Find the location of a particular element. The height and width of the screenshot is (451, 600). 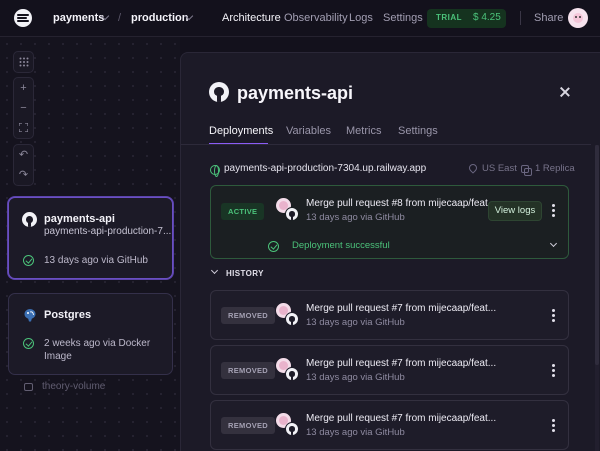

region: US East is located at coordinates (499, 168).